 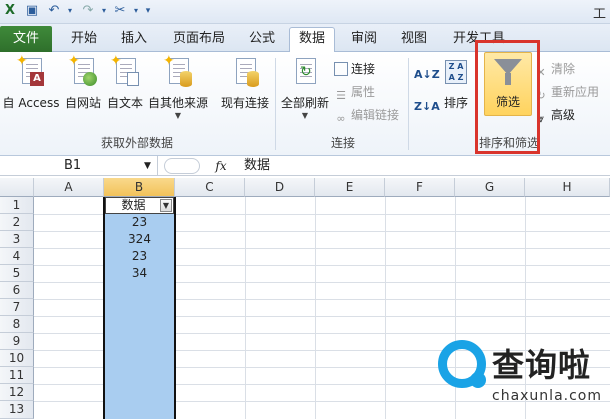 What do you see at coordinates (26, 39) in the screenshot?
I see `tab-file: 文件` at bounding box center [26, 39].